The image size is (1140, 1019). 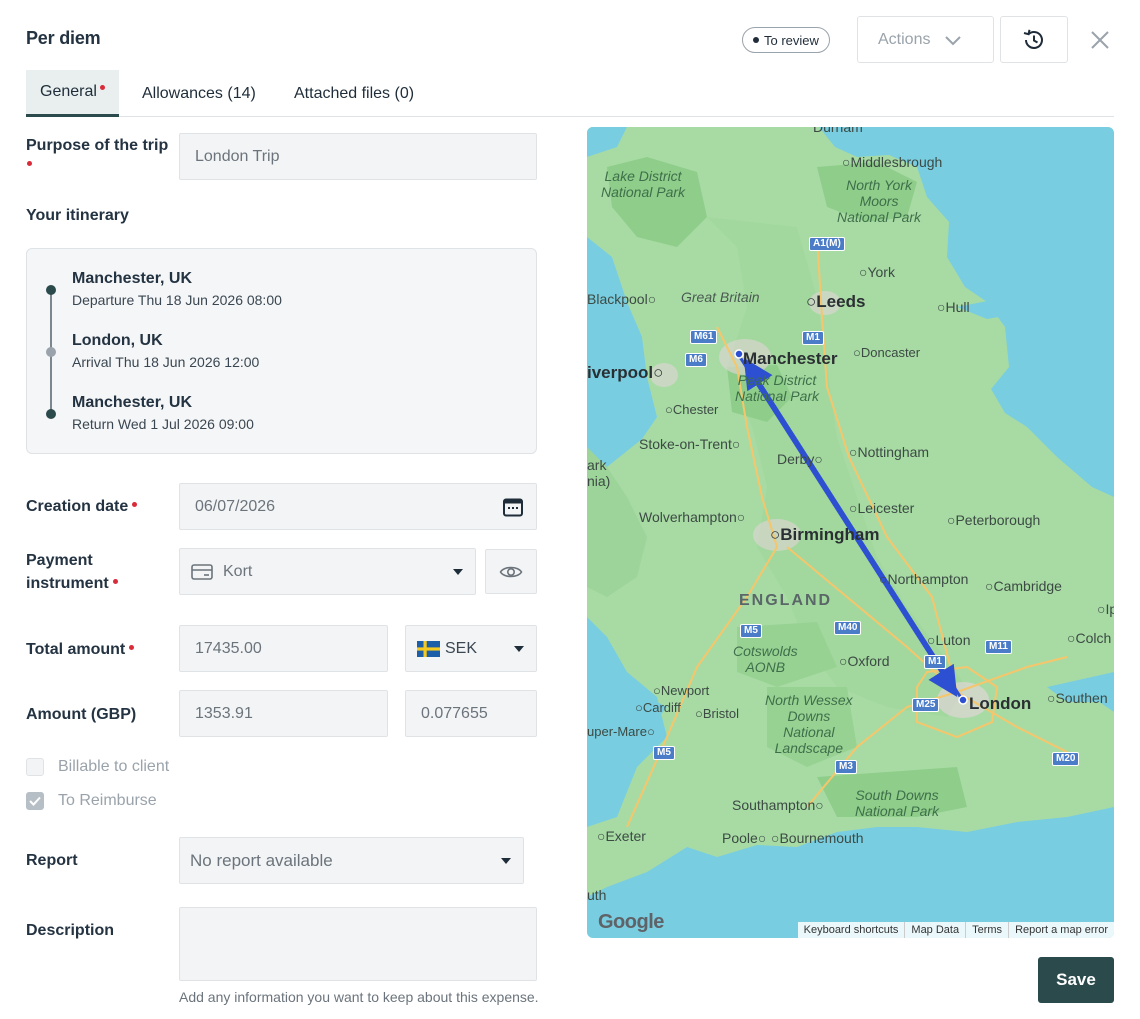 I want to click on map-label-york: ○York, so click(x=877, y=272).